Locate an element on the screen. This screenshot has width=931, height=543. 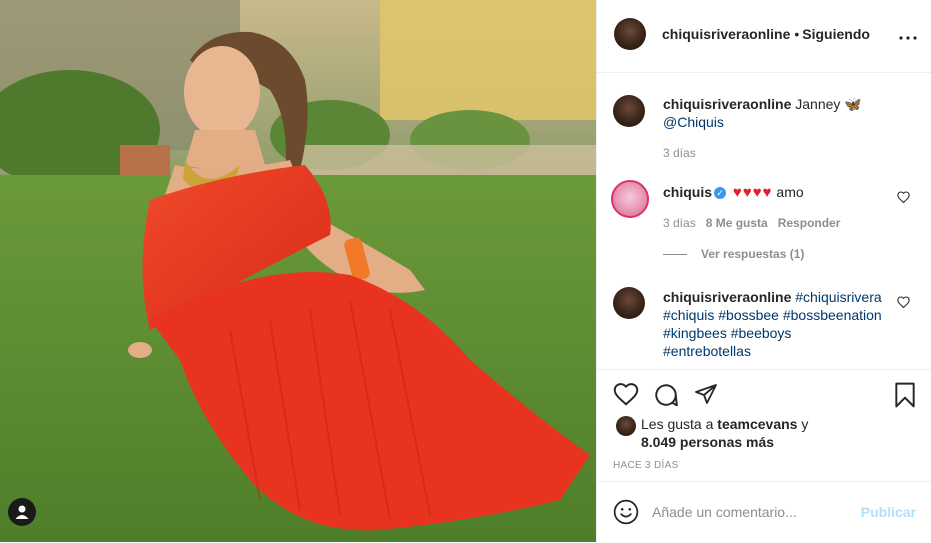
comment-text: chiquis ✓ ♥♥♥♥ amo is located at coordinates (778, 192).